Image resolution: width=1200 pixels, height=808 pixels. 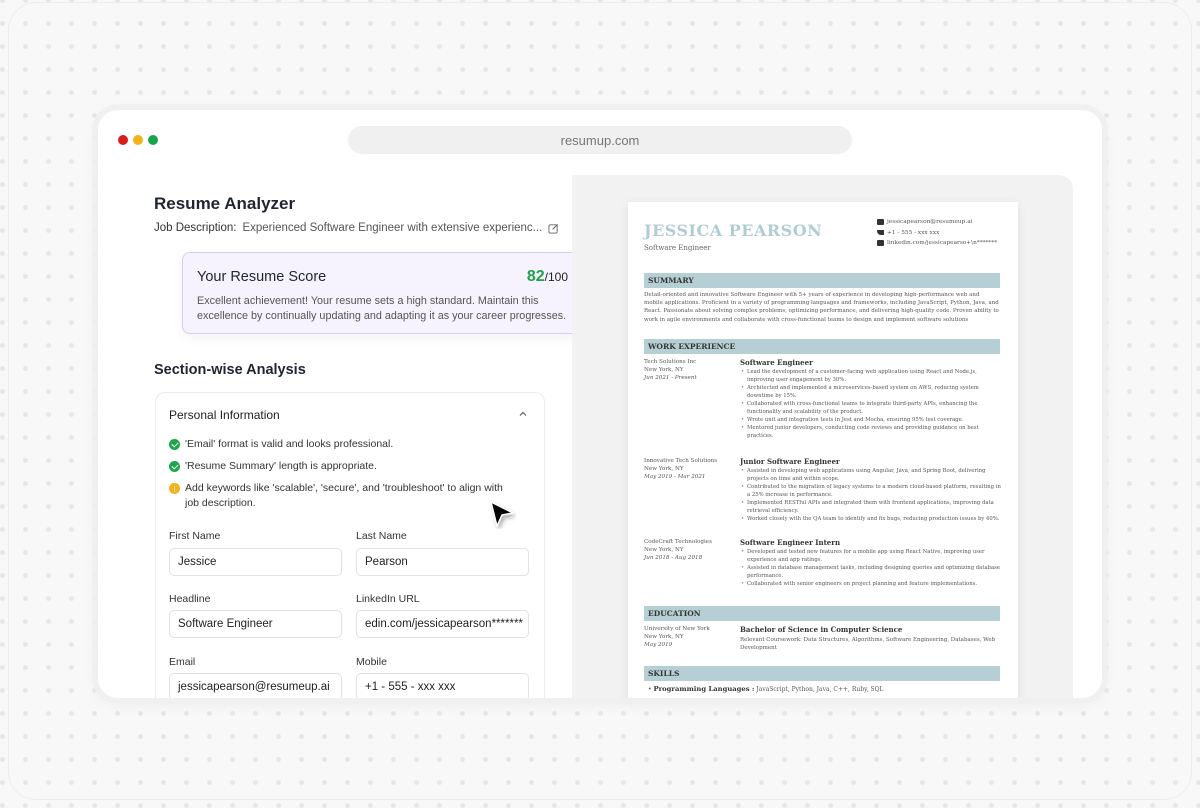 What do you see at coordinates (913, 232) in the screenshot?
I see `resume-phone-text: +1 - 555 - xxx xxx` at bounding box center [913, 232].